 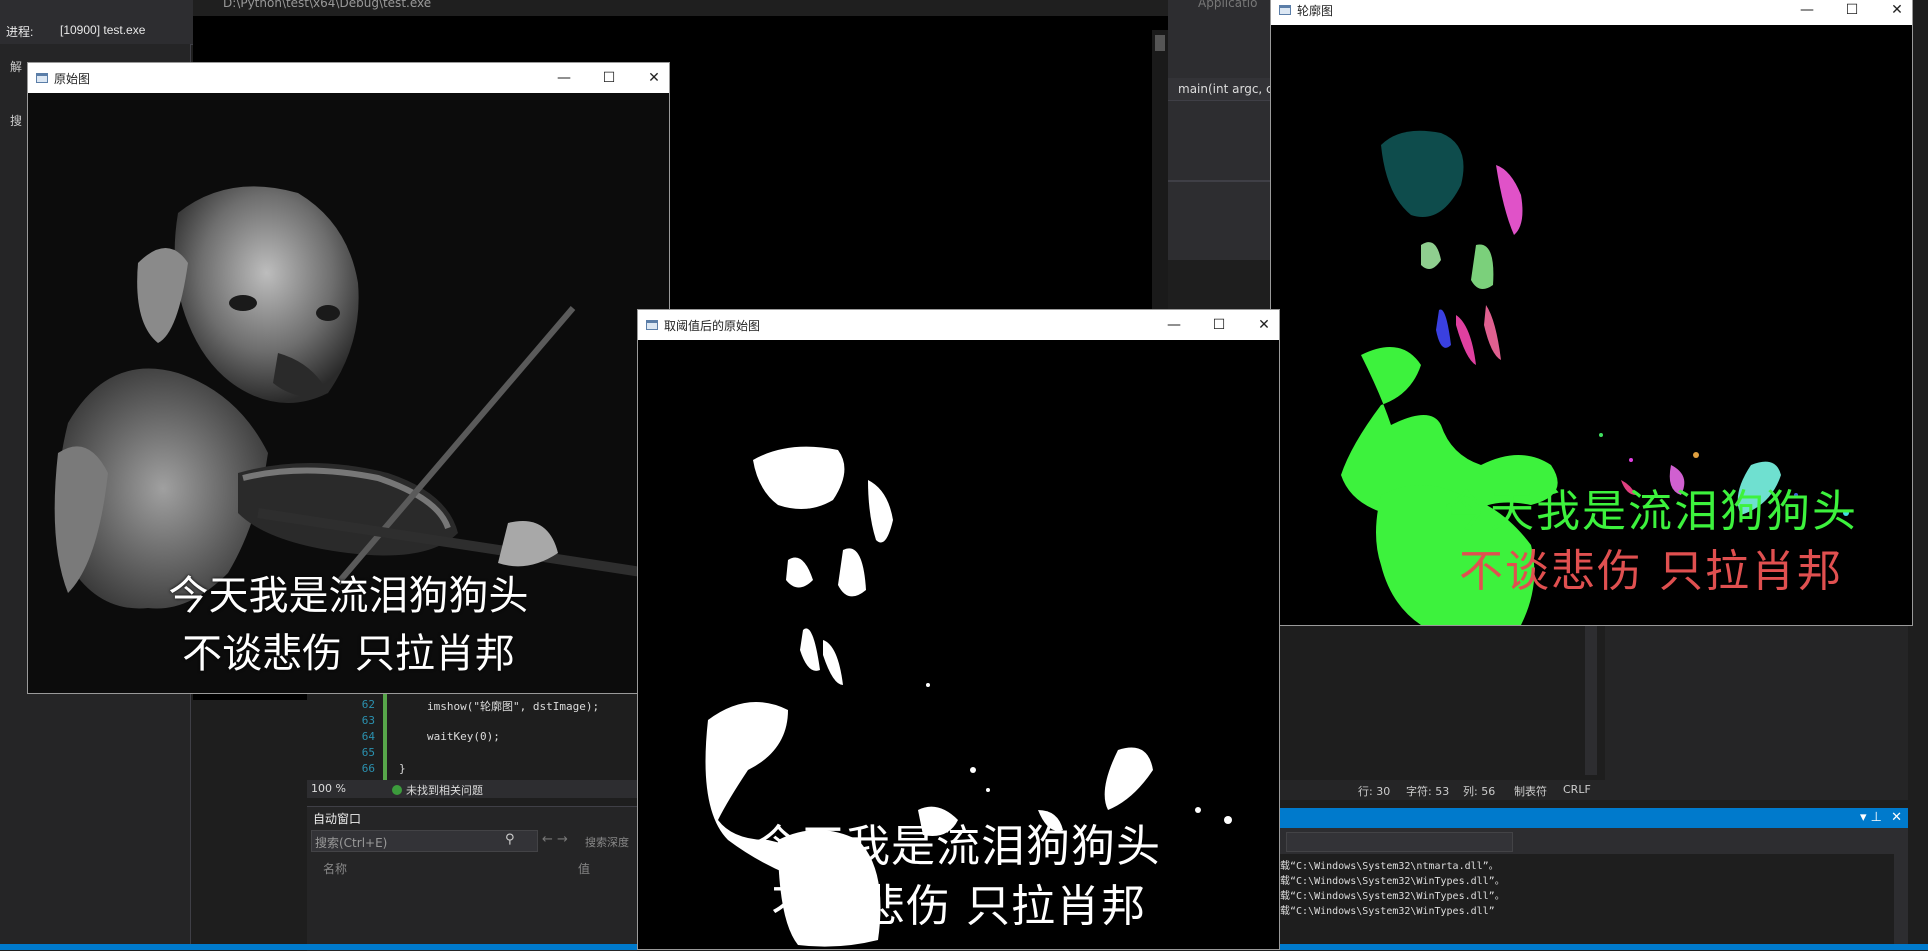 What do you see at coordinates (368, 720) in the screenshot?
I see `line-number: 63` at bounding box center [368, 720].